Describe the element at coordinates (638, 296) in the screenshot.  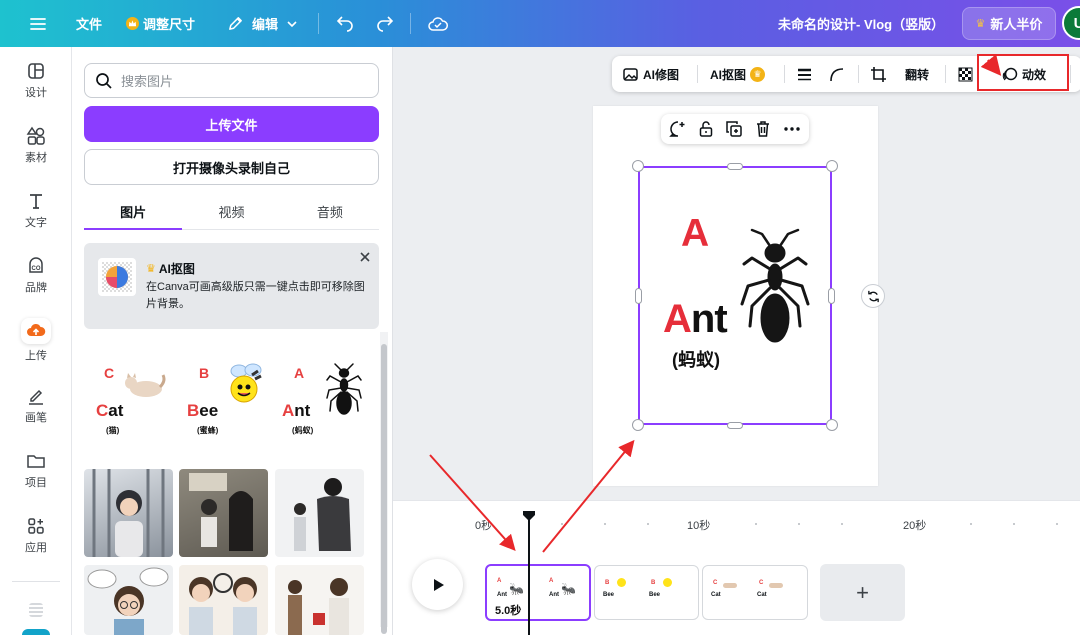
I see `resize-handle-w` at that location.